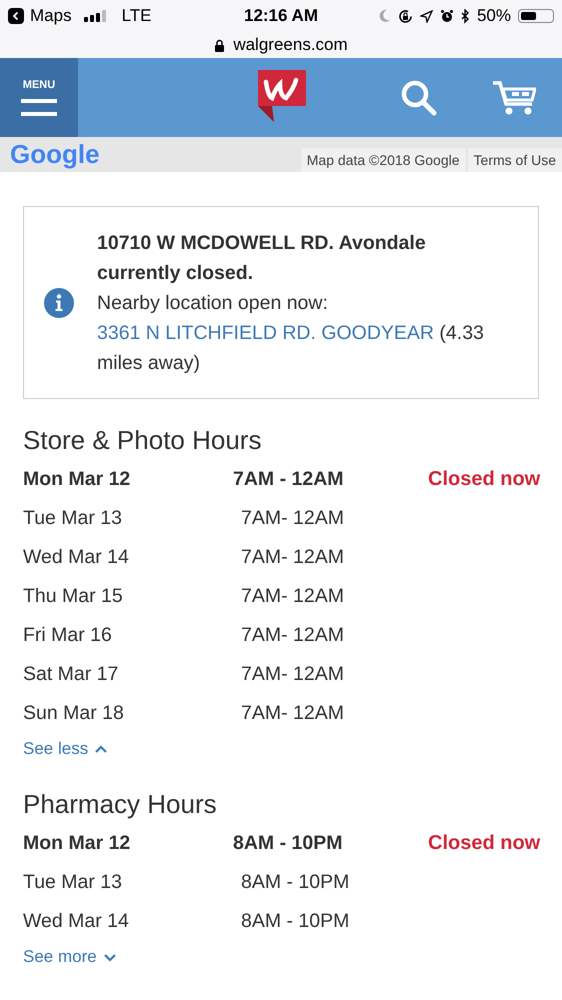 This screenshot has width=562, height=1000. I want to click on menu-icon, so click(39, 107).